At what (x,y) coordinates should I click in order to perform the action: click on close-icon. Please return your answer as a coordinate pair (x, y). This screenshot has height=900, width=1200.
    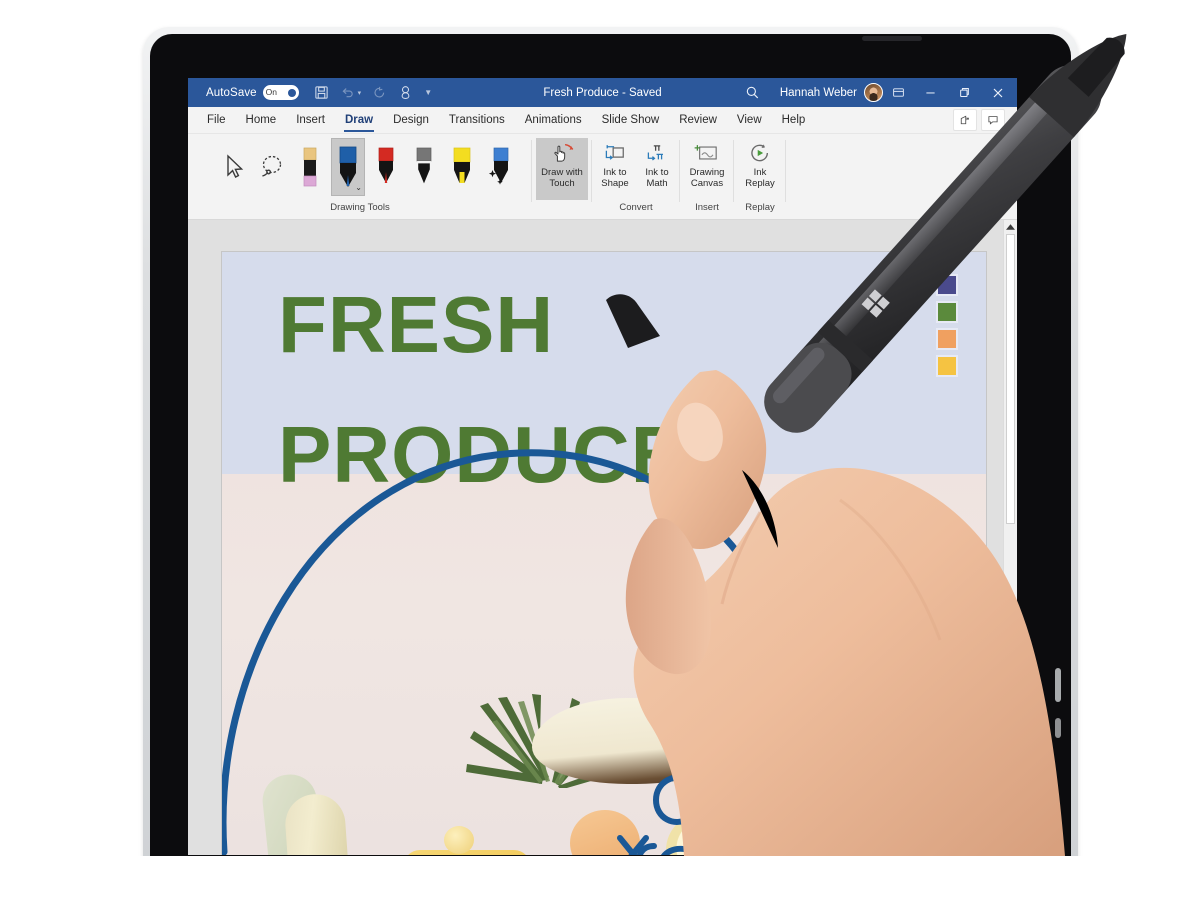
    Looking at the image, I should click on (998, 92).